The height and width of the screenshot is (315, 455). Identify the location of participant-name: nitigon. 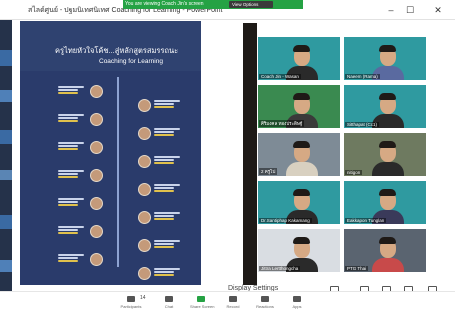
(354, 172).